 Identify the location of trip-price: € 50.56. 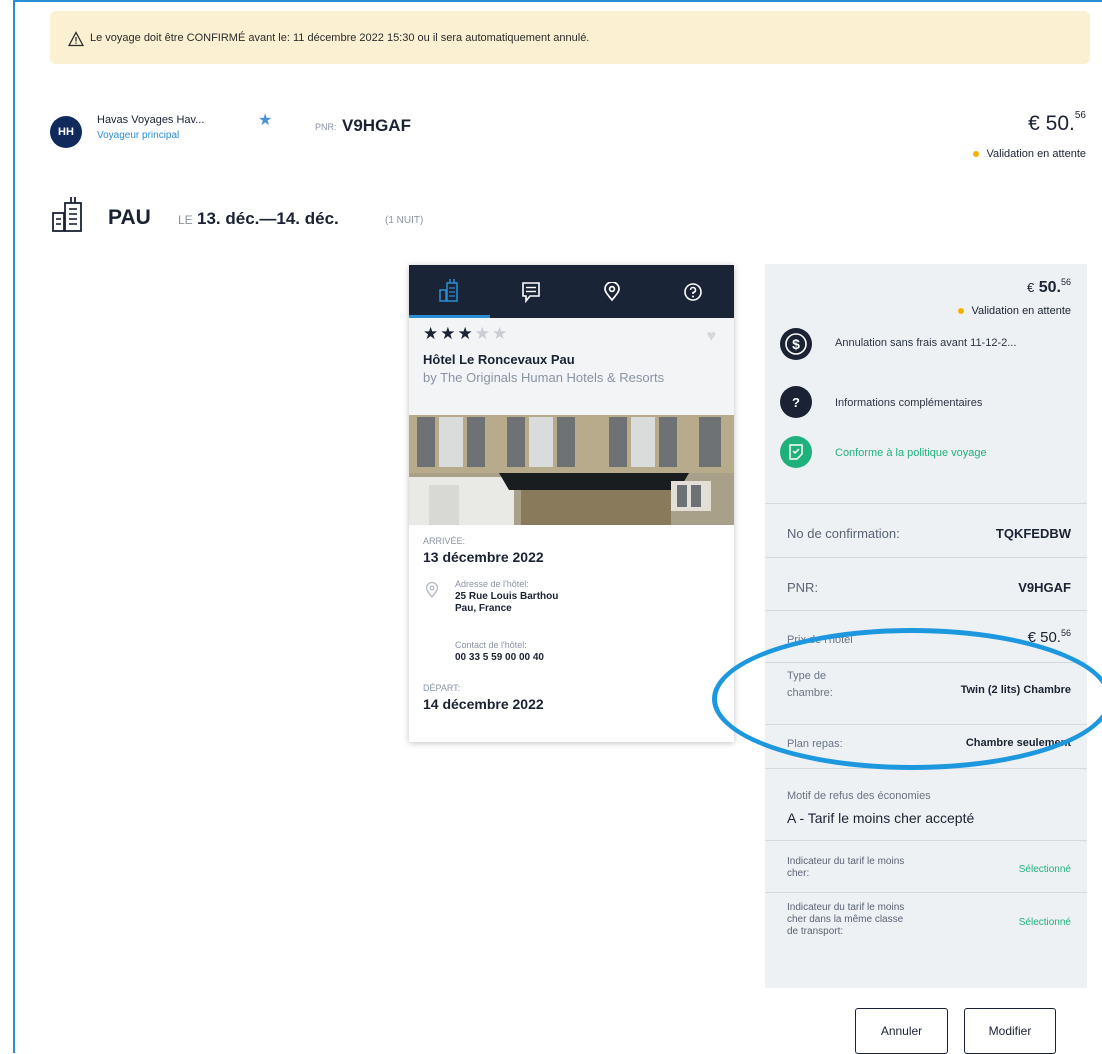
(1057, 123).